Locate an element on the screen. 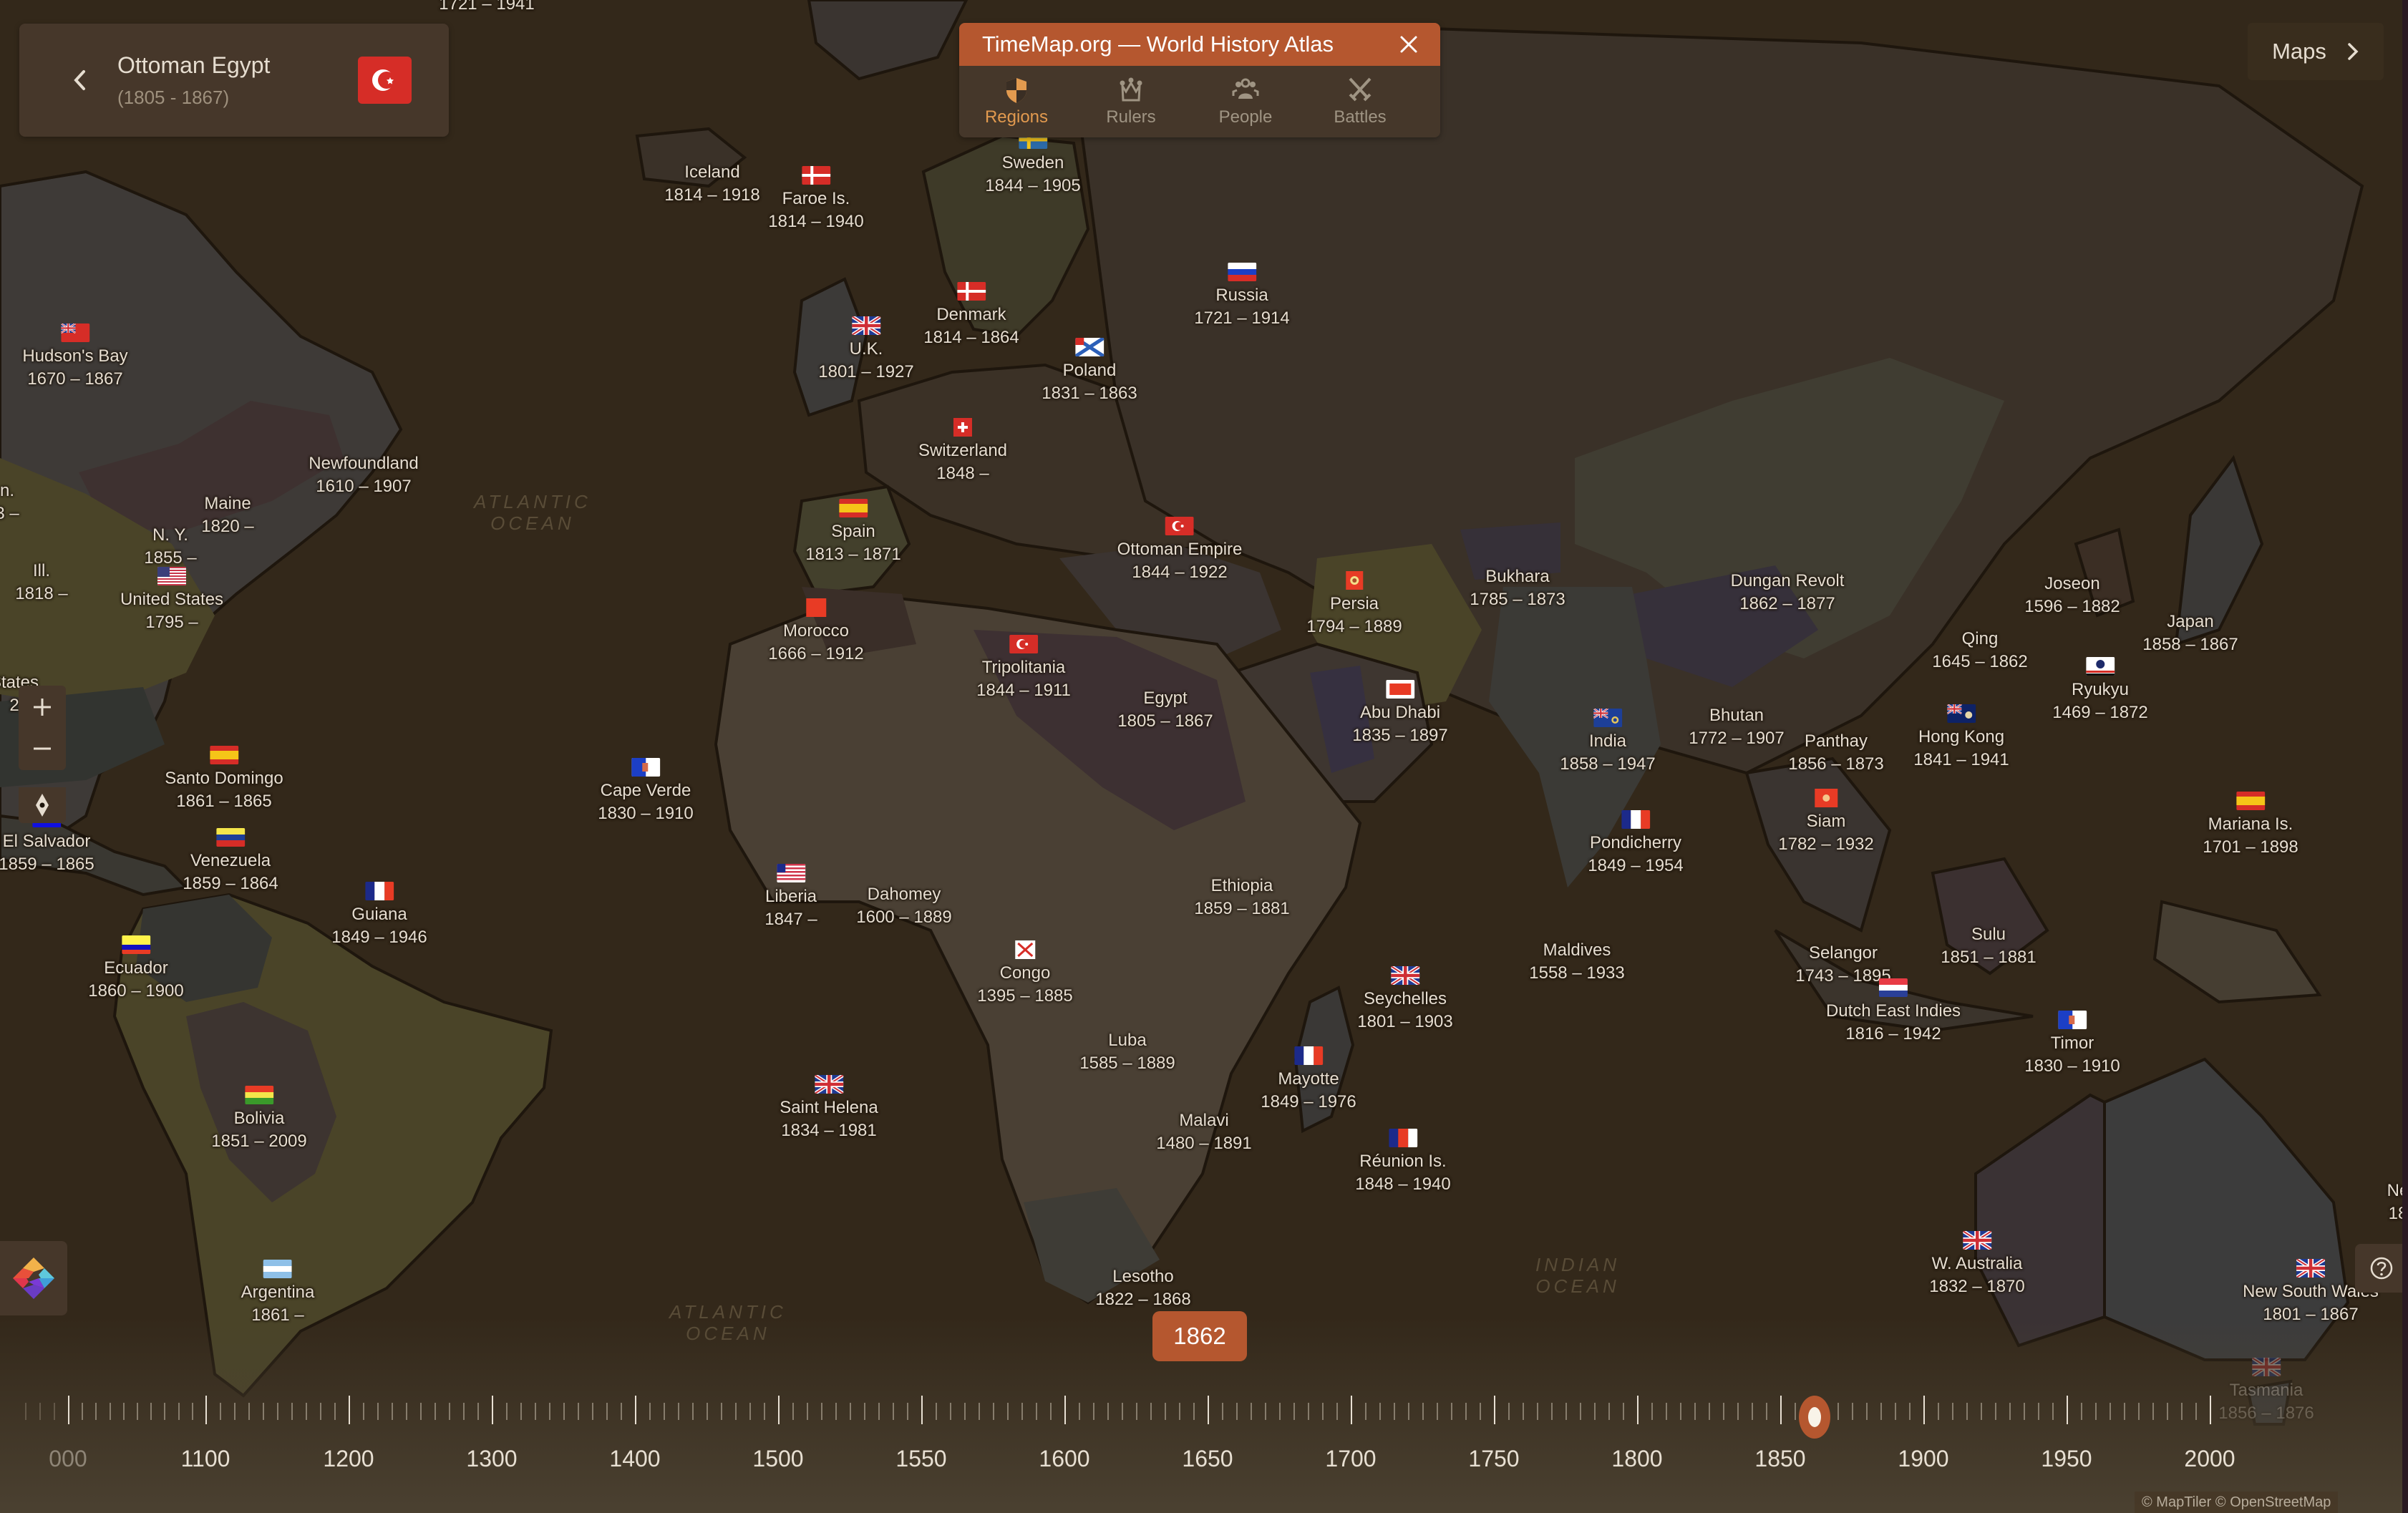 The height and width of the screenshot is (1513, 2408). region-label: Ecuador 1860 – 1900 is located at coordinates (136, 969).